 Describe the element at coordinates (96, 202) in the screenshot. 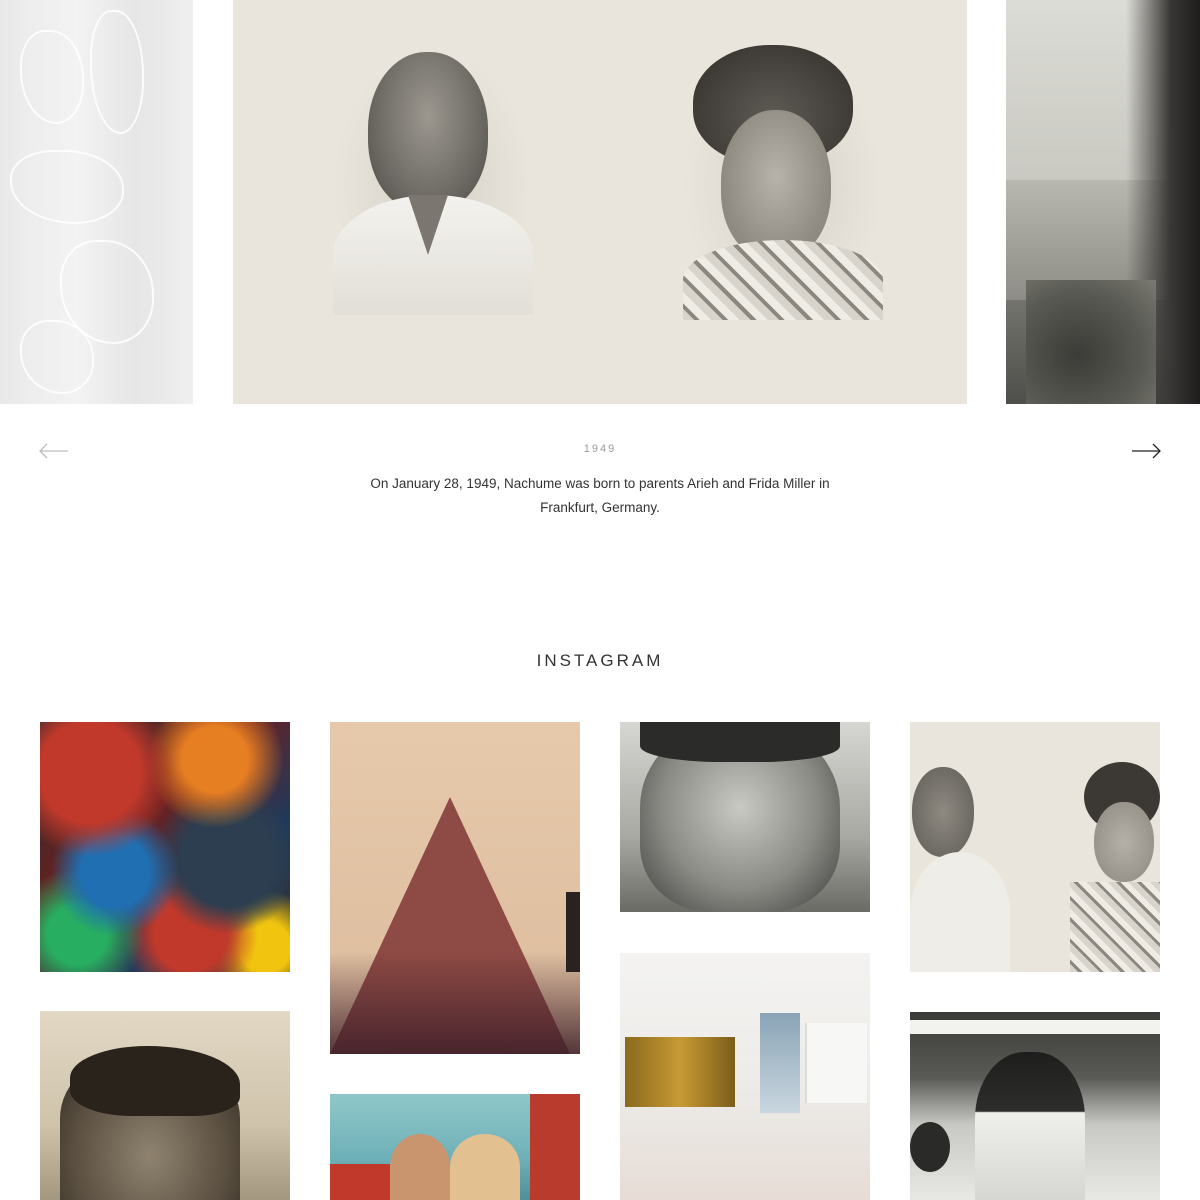

I see `slide-prev-image` at that location.